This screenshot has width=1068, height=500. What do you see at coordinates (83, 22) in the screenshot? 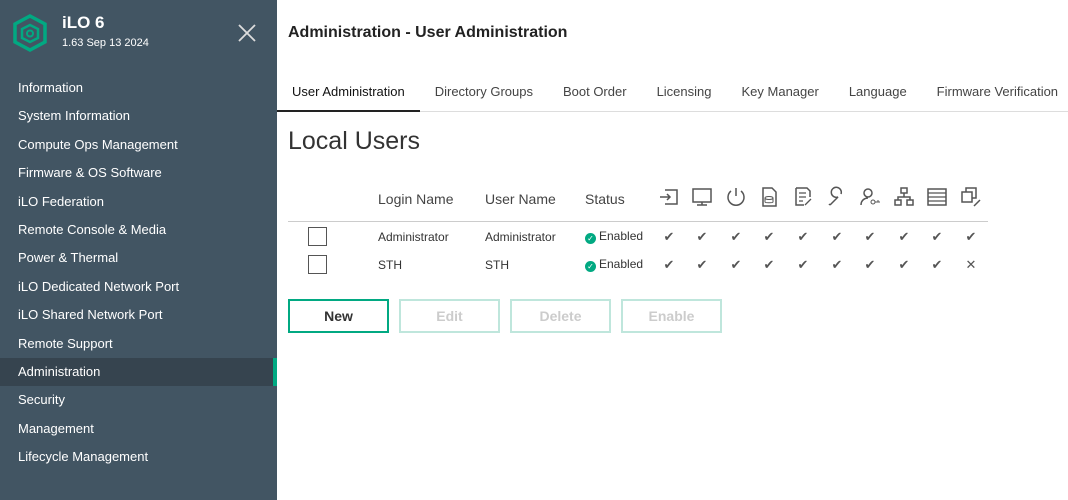
I see `app-title: iLO 6` at bounding box center [83, 22].